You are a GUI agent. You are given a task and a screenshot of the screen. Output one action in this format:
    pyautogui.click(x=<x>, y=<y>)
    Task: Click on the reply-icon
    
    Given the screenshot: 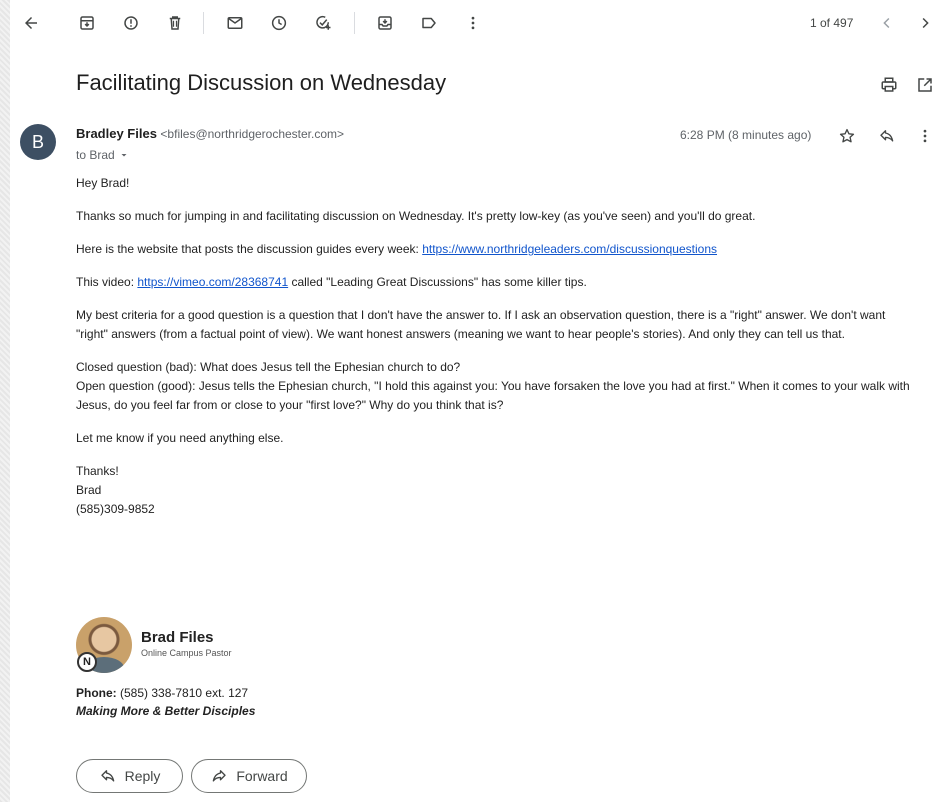 What is the action you would take?
    pyautogui.click(x=887, y=136)
    